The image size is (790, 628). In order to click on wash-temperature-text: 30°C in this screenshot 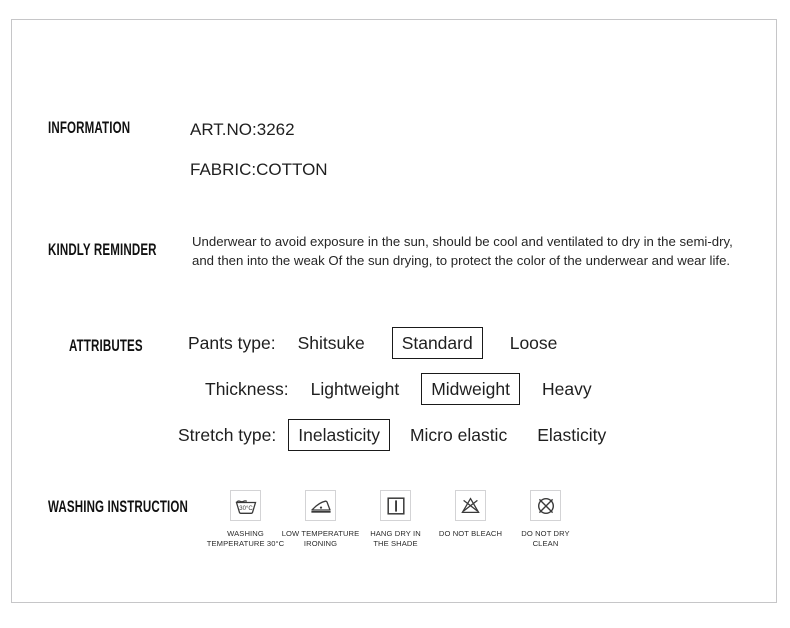, I will do `click(246, 509)`.